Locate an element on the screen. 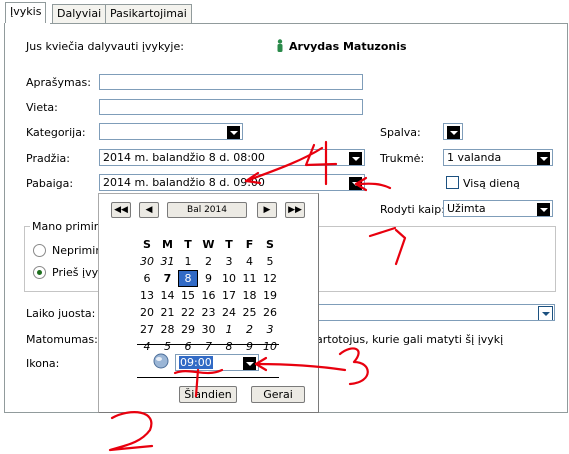 The width and height of the screenshot is (569, 454). calendar-day: 5 is located at coordinates (270, 261).